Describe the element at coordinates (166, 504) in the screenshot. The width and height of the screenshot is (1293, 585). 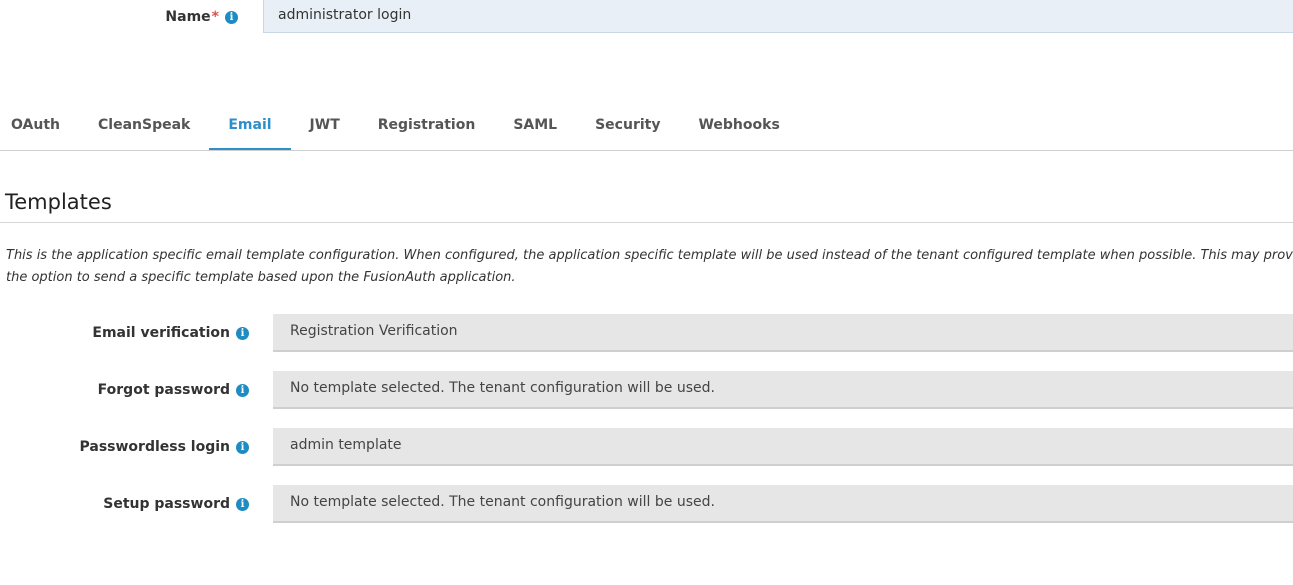
I see `setup-password-label-text: Setup password` at that location.